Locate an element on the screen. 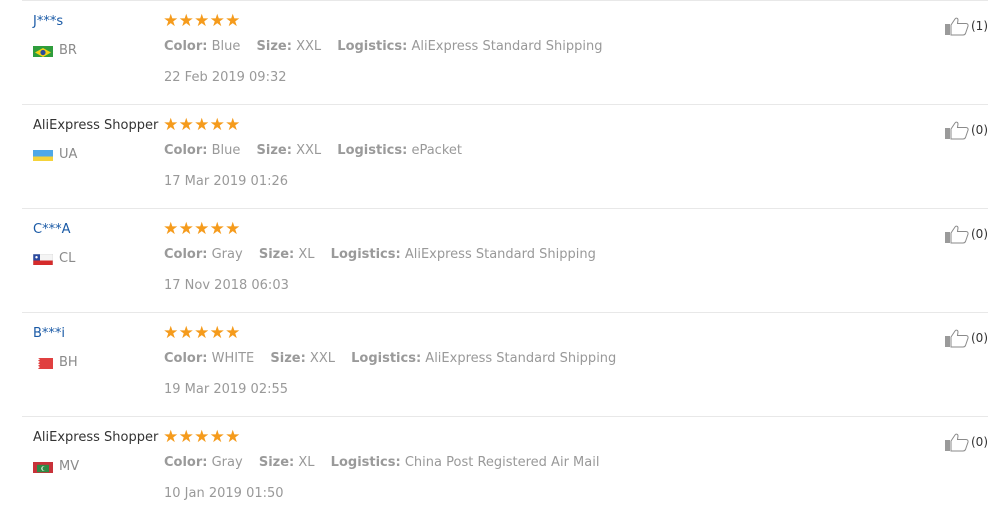 The width and height of the screenshot is (1000, 509). country-code: BH is located at coordinates (68, 362).